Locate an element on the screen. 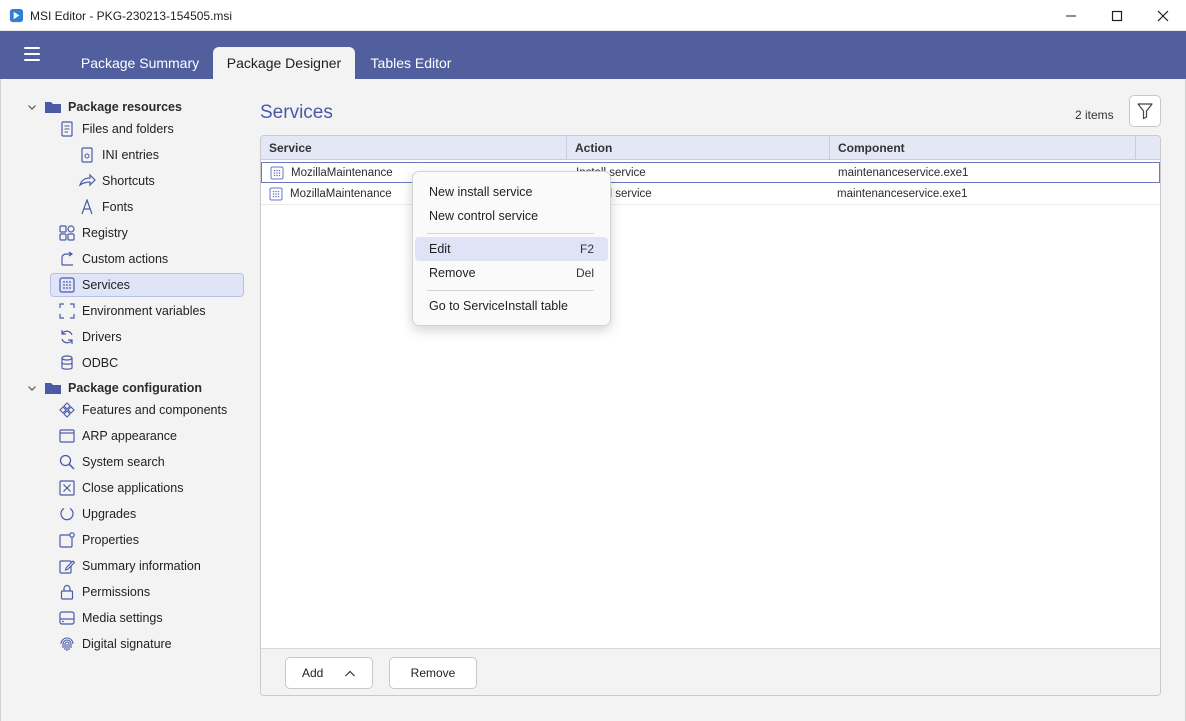  sidebar-item-fonts: Fonts is located at coordinates (105, 207).